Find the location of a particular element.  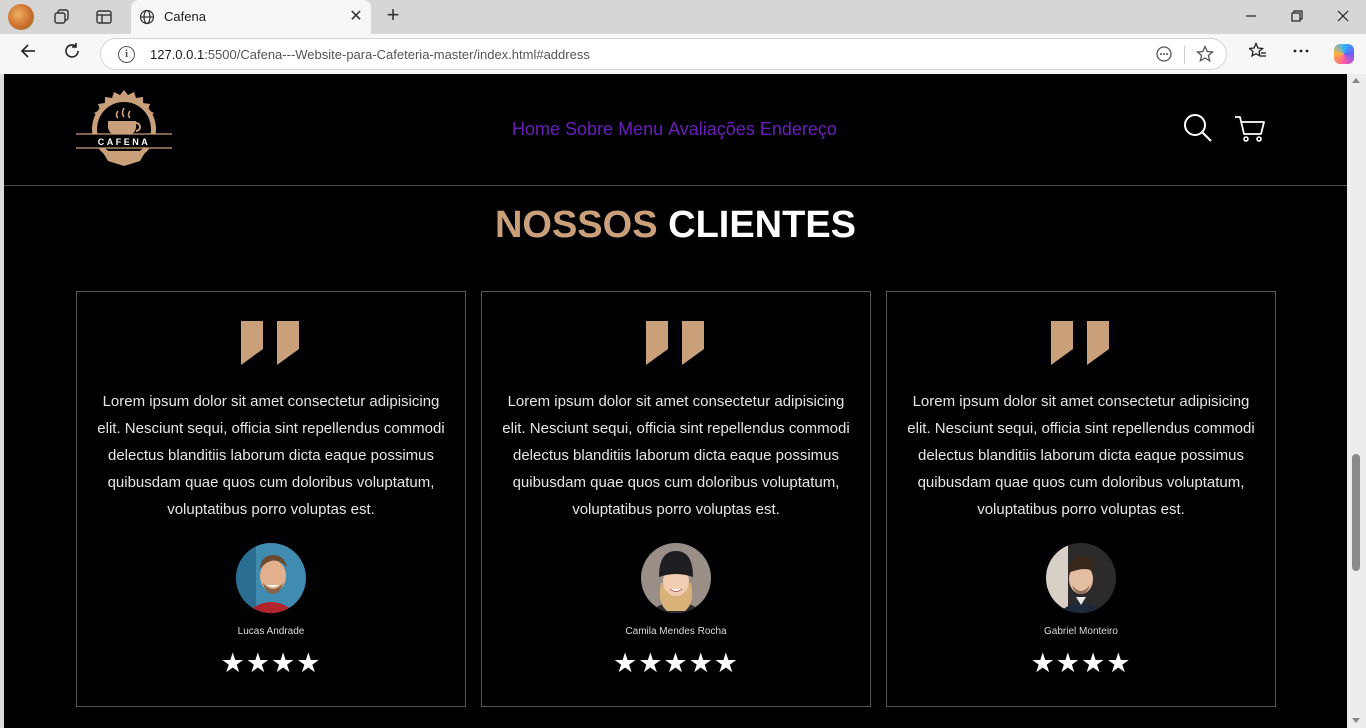

read-aloud-icon is located at coordinates (1164, 55).